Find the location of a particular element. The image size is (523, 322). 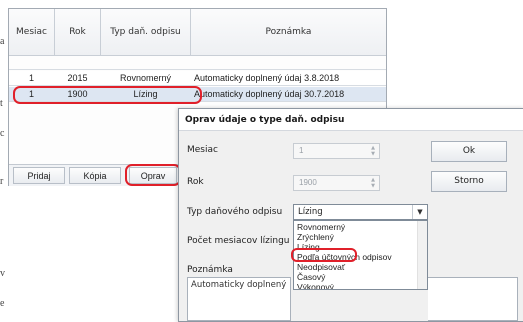

side-letter: r is located at coordinates (2, 181).